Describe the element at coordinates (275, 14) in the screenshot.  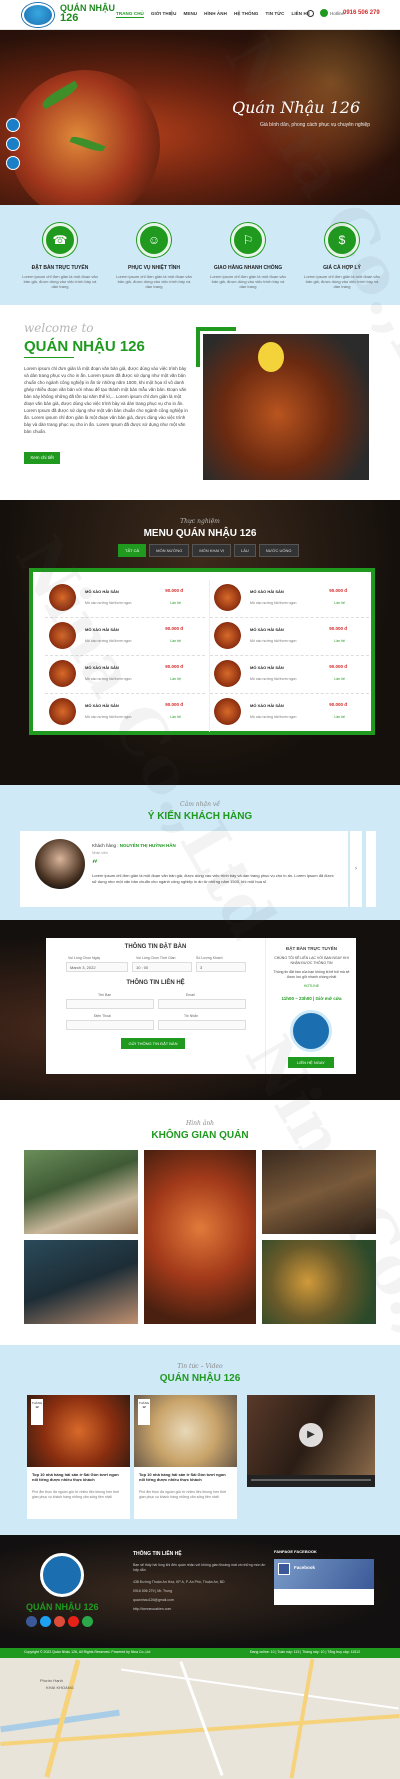
I see `nav-item-news: TIN TỨC` at that location.